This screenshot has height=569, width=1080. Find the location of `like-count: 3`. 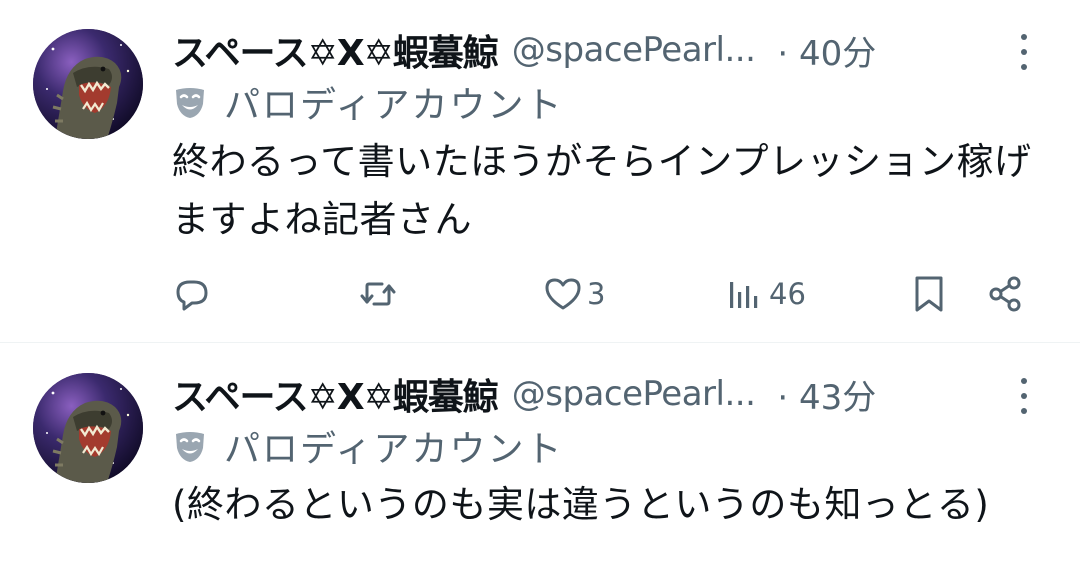

like-count: 3 is located at coordinates (596, 294).